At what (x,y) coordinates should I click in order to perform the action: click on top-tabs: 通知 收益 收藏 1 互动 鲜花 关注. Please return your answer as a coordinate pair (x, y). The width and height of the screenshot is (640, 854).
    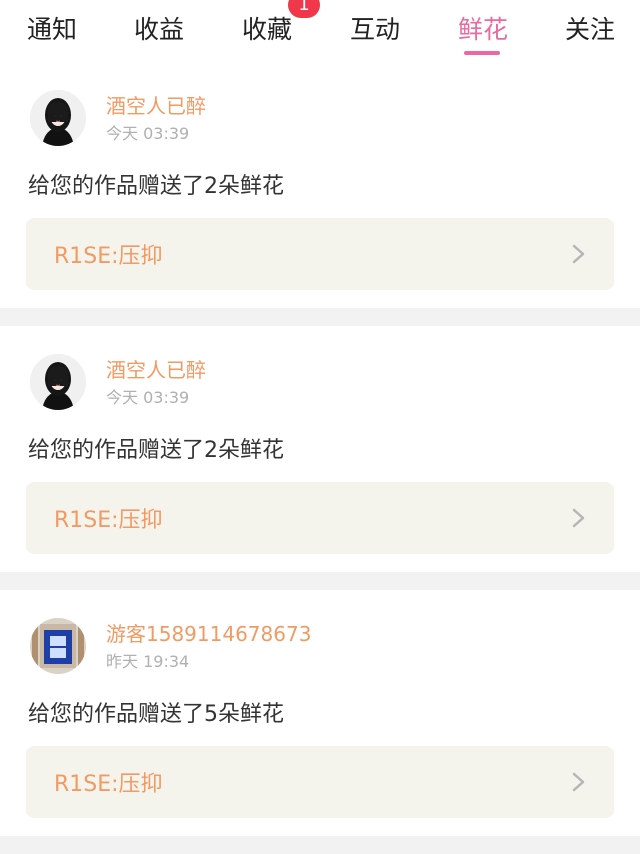
    Looking at the image, I should click on (320, 31).